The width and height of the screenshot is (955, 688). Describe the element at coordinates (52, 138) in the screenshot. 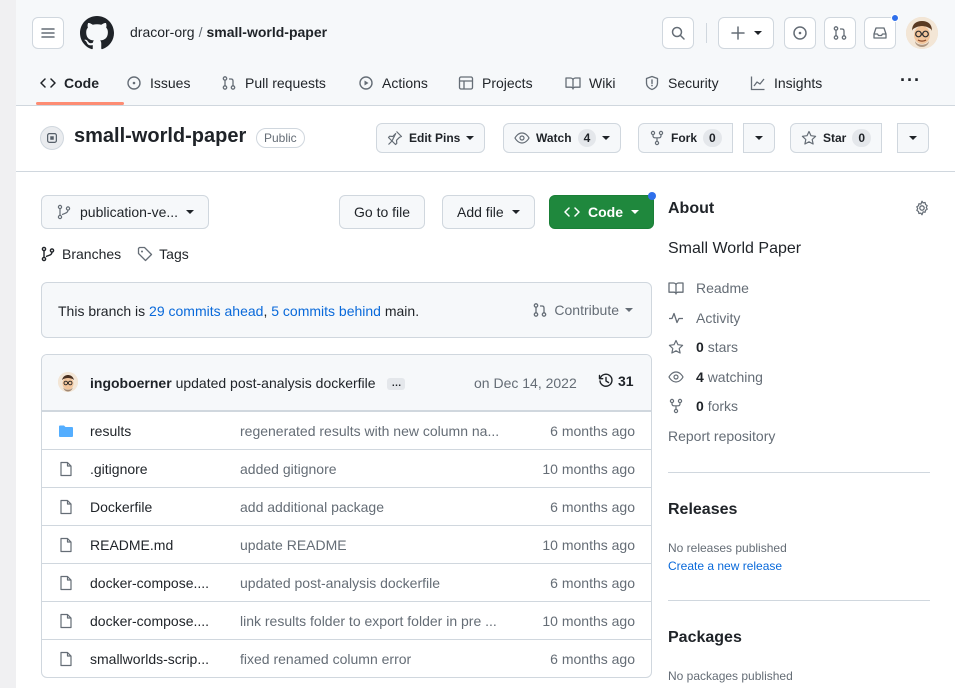

I see `dracor-logo-icon` at that location.